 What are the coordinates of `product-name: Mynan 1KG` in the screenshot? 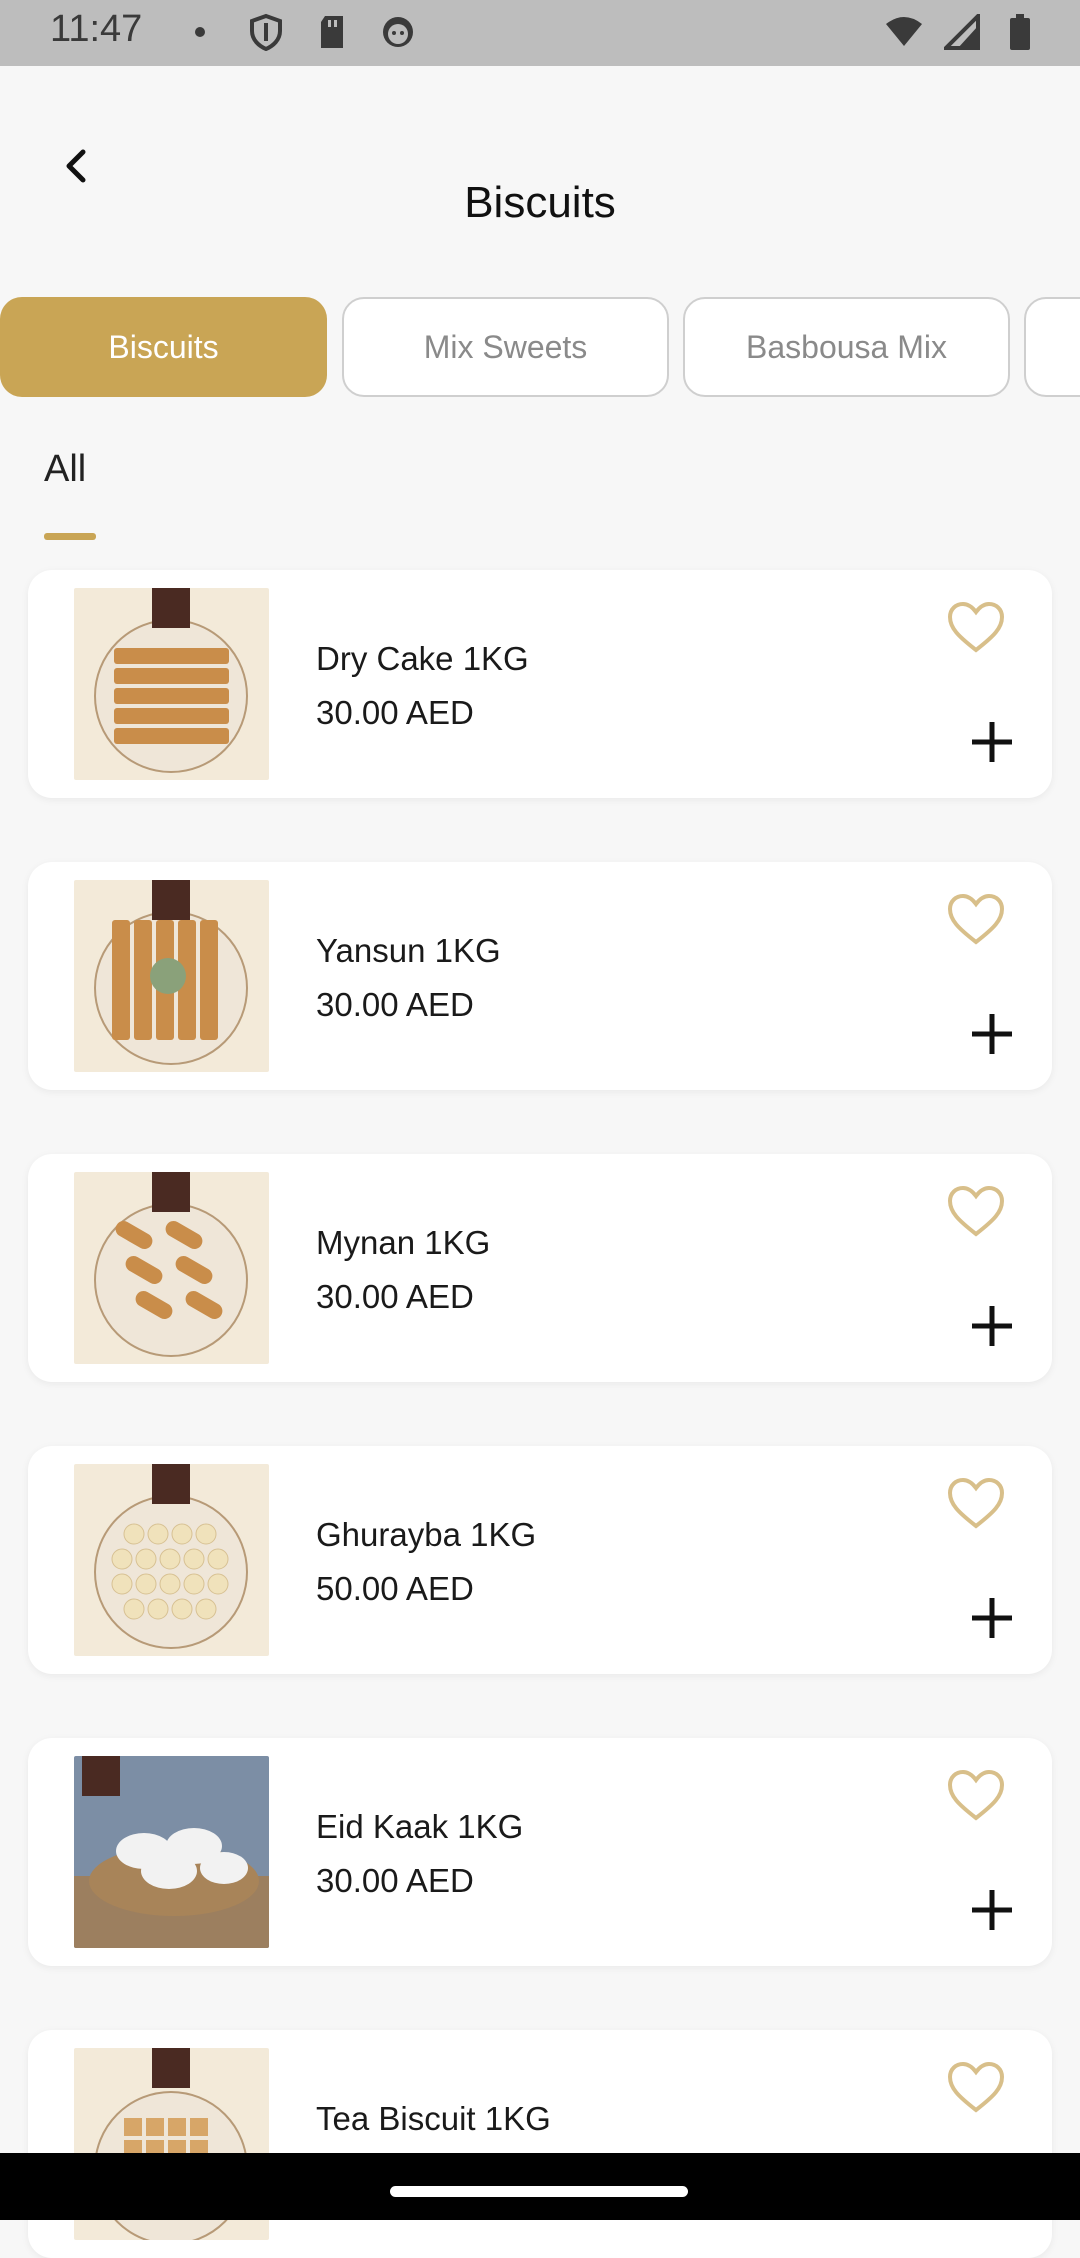 It's located at (403, 1242).